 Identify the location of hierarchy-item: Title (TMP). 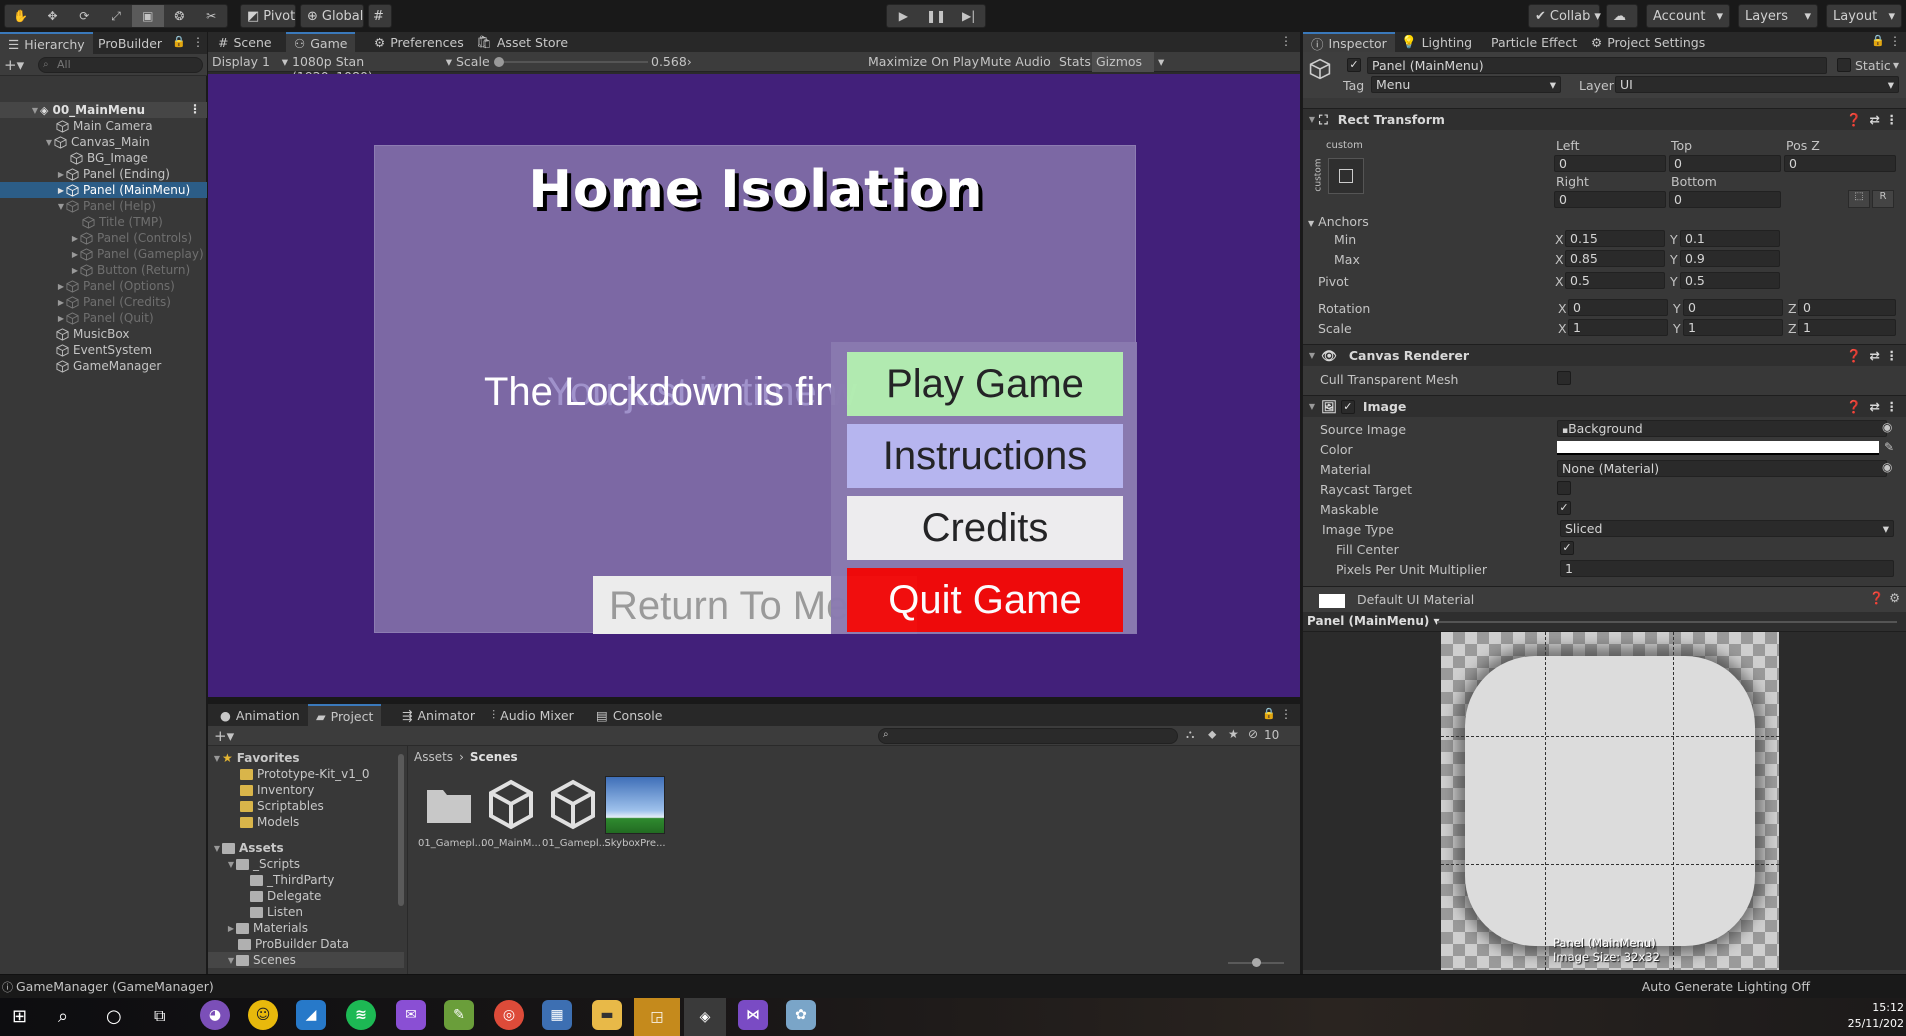
(103, 222).